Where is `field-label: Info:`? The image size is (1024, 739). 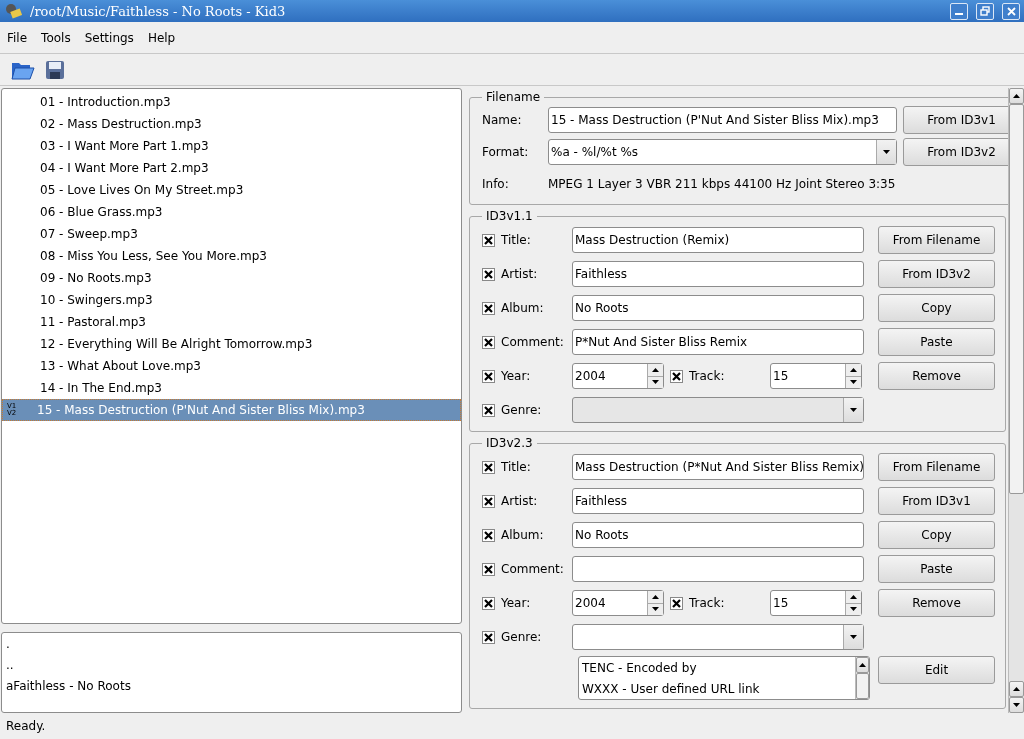
field-label: Info: is located at coordinates (496, 184).